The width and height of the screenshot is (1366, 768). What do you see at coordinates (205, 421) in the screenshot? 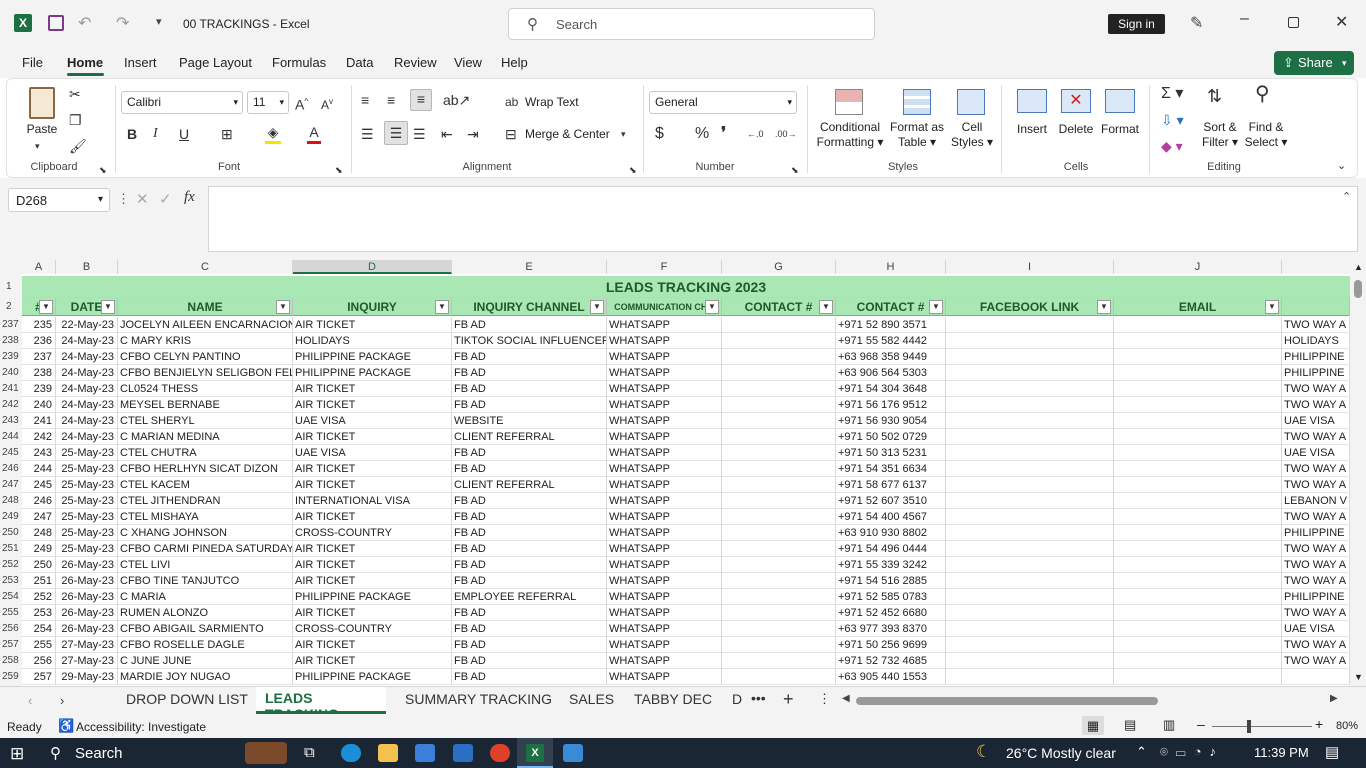
I see `table-cell: CTEL SHERYL` at bounding box center [205, 421].